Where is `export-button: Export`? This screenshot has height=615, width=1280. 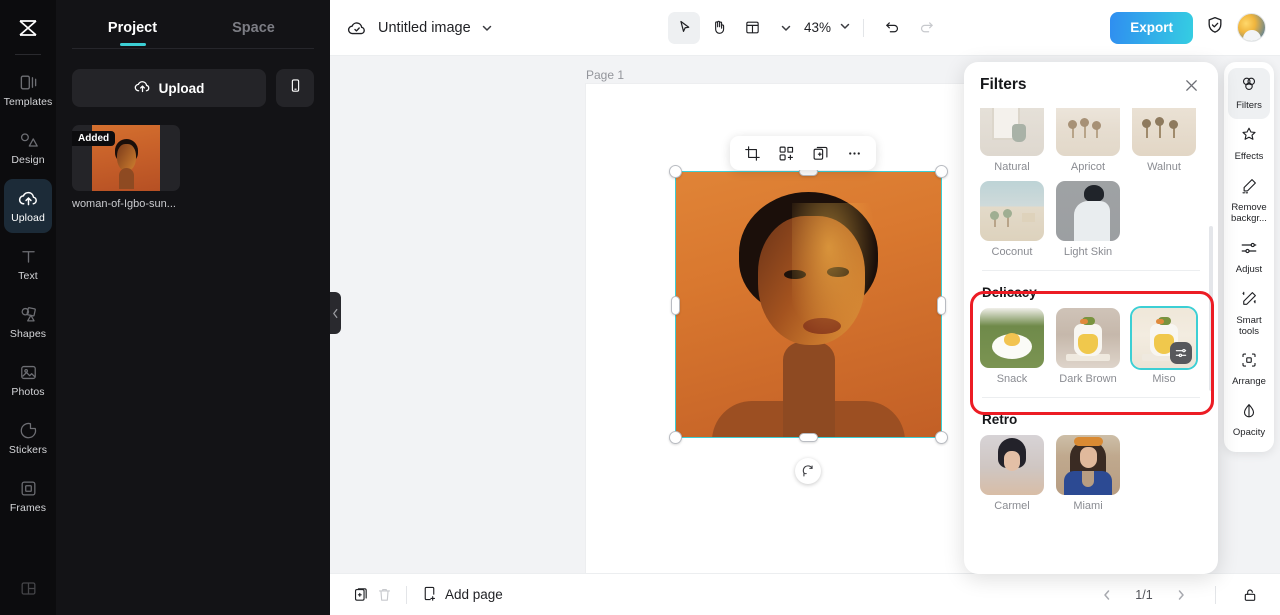 export-button: Export is located at coordinates (1151, 27).